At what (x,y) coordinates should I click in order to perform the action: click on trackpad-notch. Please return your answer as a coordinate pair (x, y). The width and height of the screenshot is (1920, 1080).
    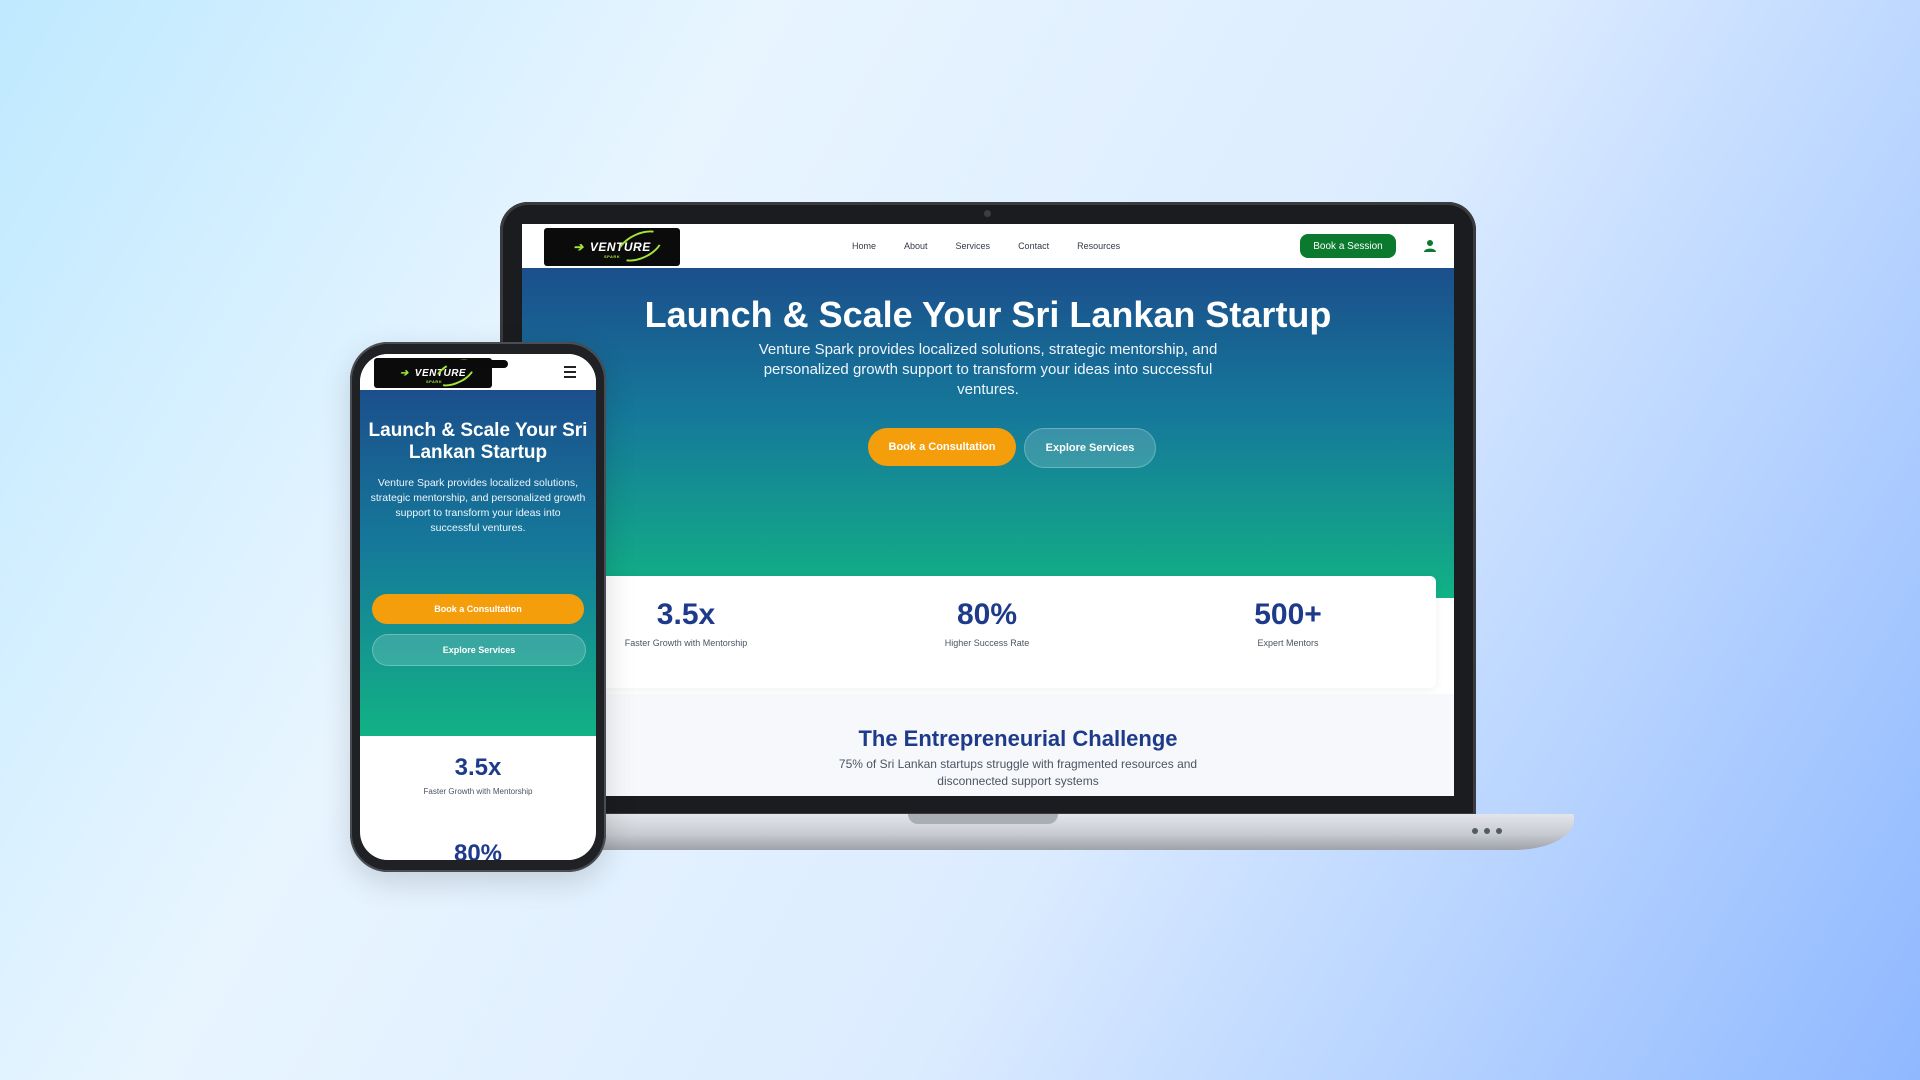
    Looking at the image, I should click on (983, 819).